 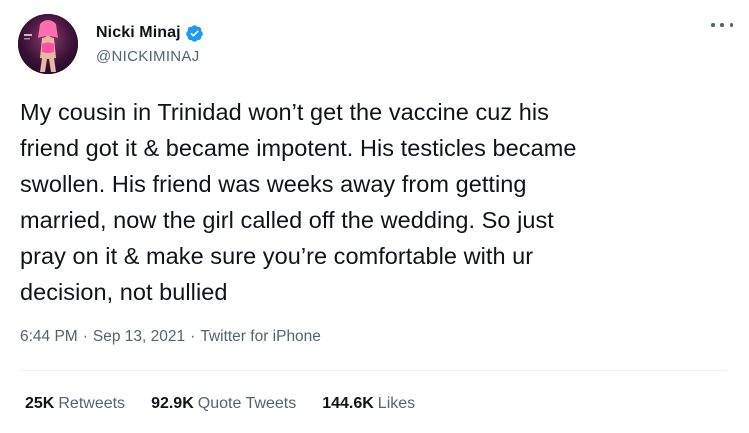 I want to click on author-info: Nicki Minaj @NICKIMINAJ, so click(x=150, y=43).